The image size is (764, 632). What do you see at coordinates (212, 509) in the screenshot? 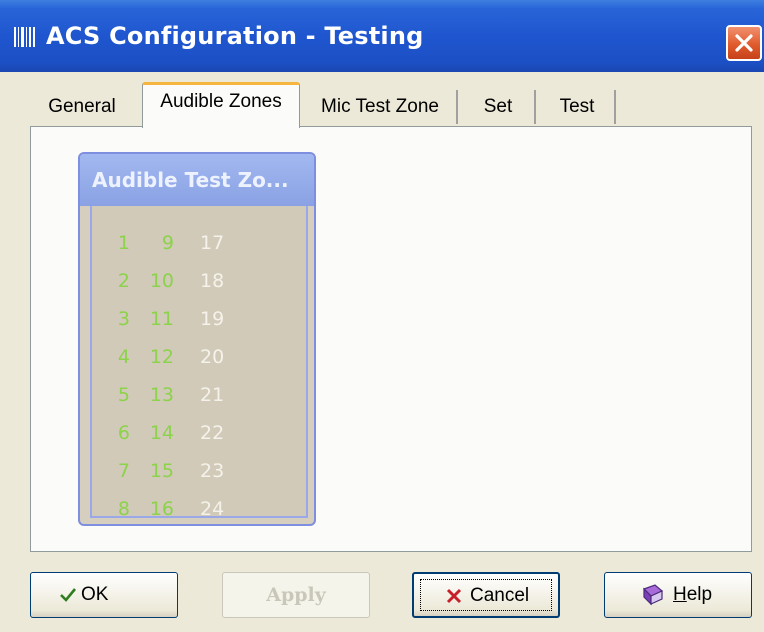
I see `zone-24-label: 24` at bounding box center [212, 509].